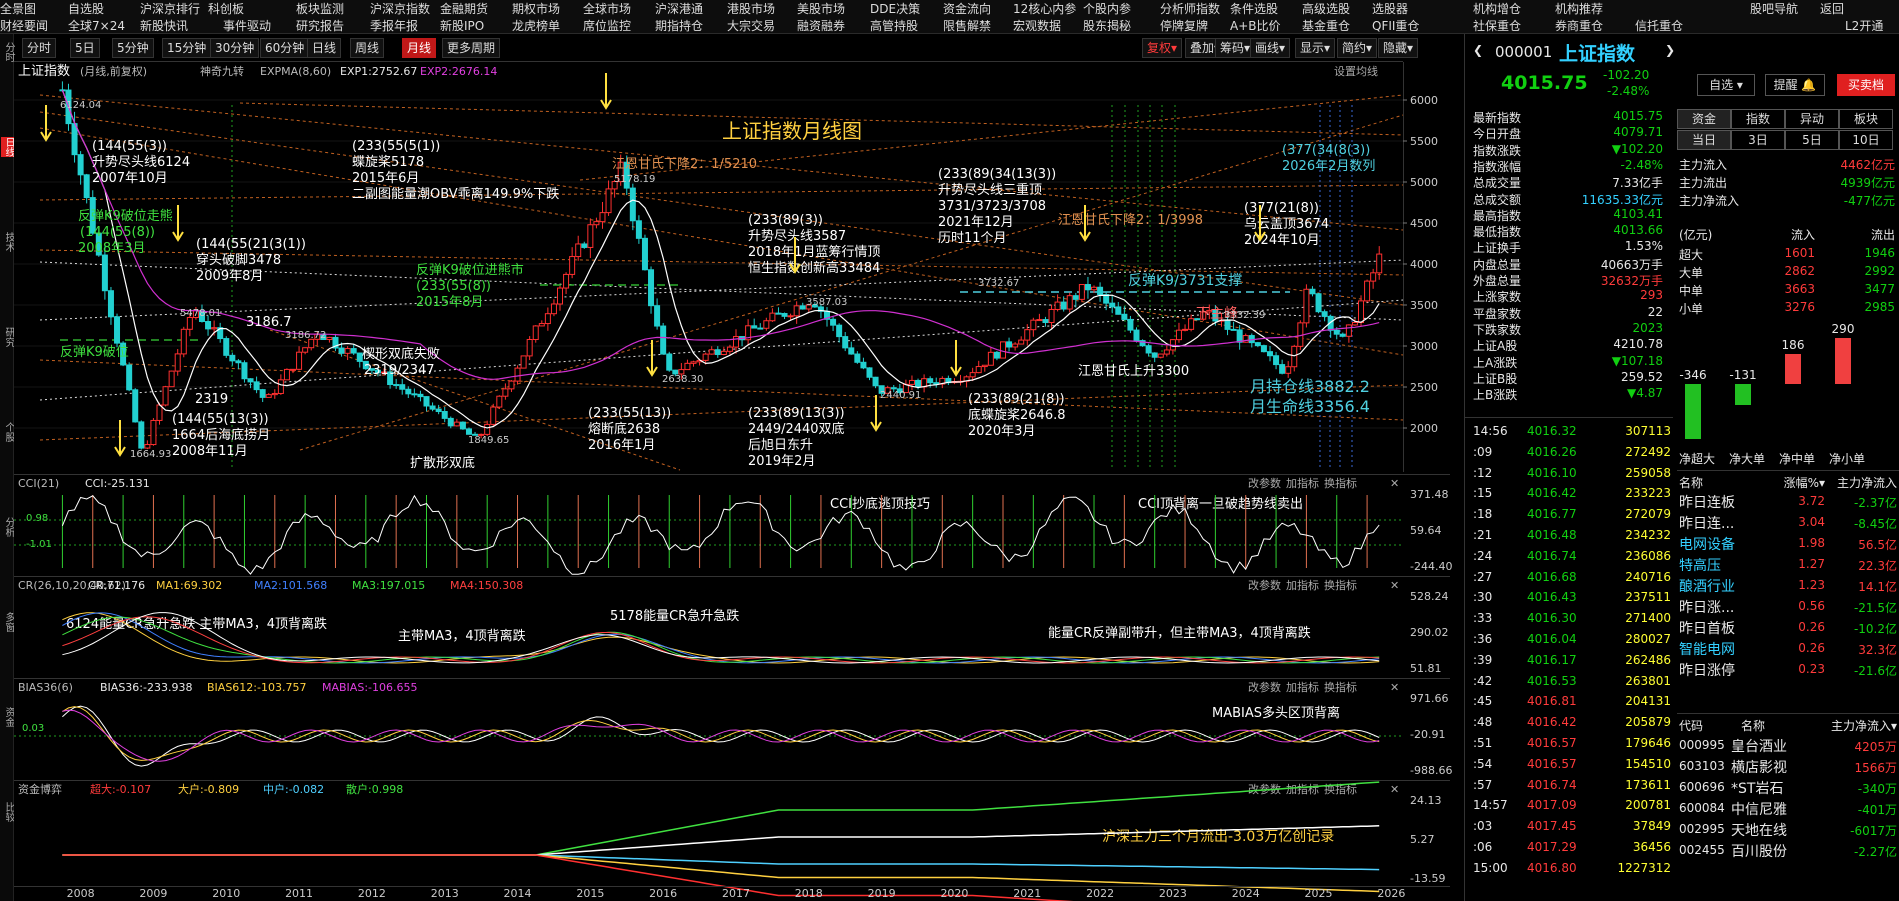 Image resolution: width=1899 pixels, height=901 pixels. What do you see at coordinates (1478, 50) in the screenshot?
I see `prev-stock-icon: ❮` at bounding box center [1478, 50].